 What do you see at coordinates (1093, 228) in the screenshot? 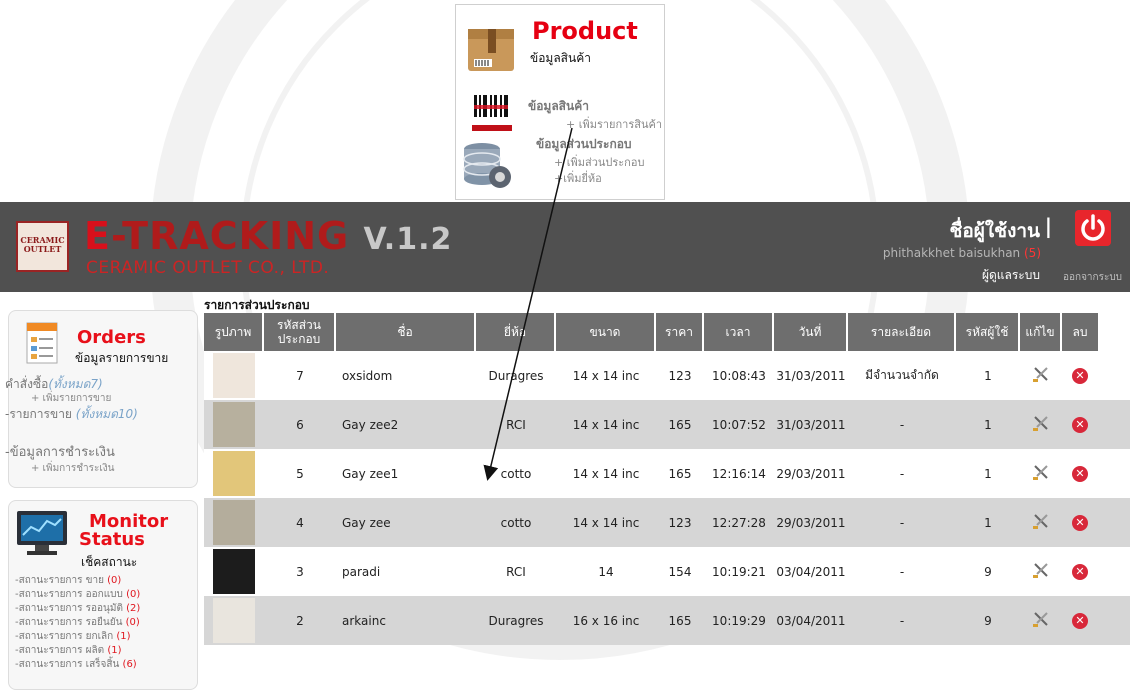
I see `power-icon` at bounding box center [1093, 228].